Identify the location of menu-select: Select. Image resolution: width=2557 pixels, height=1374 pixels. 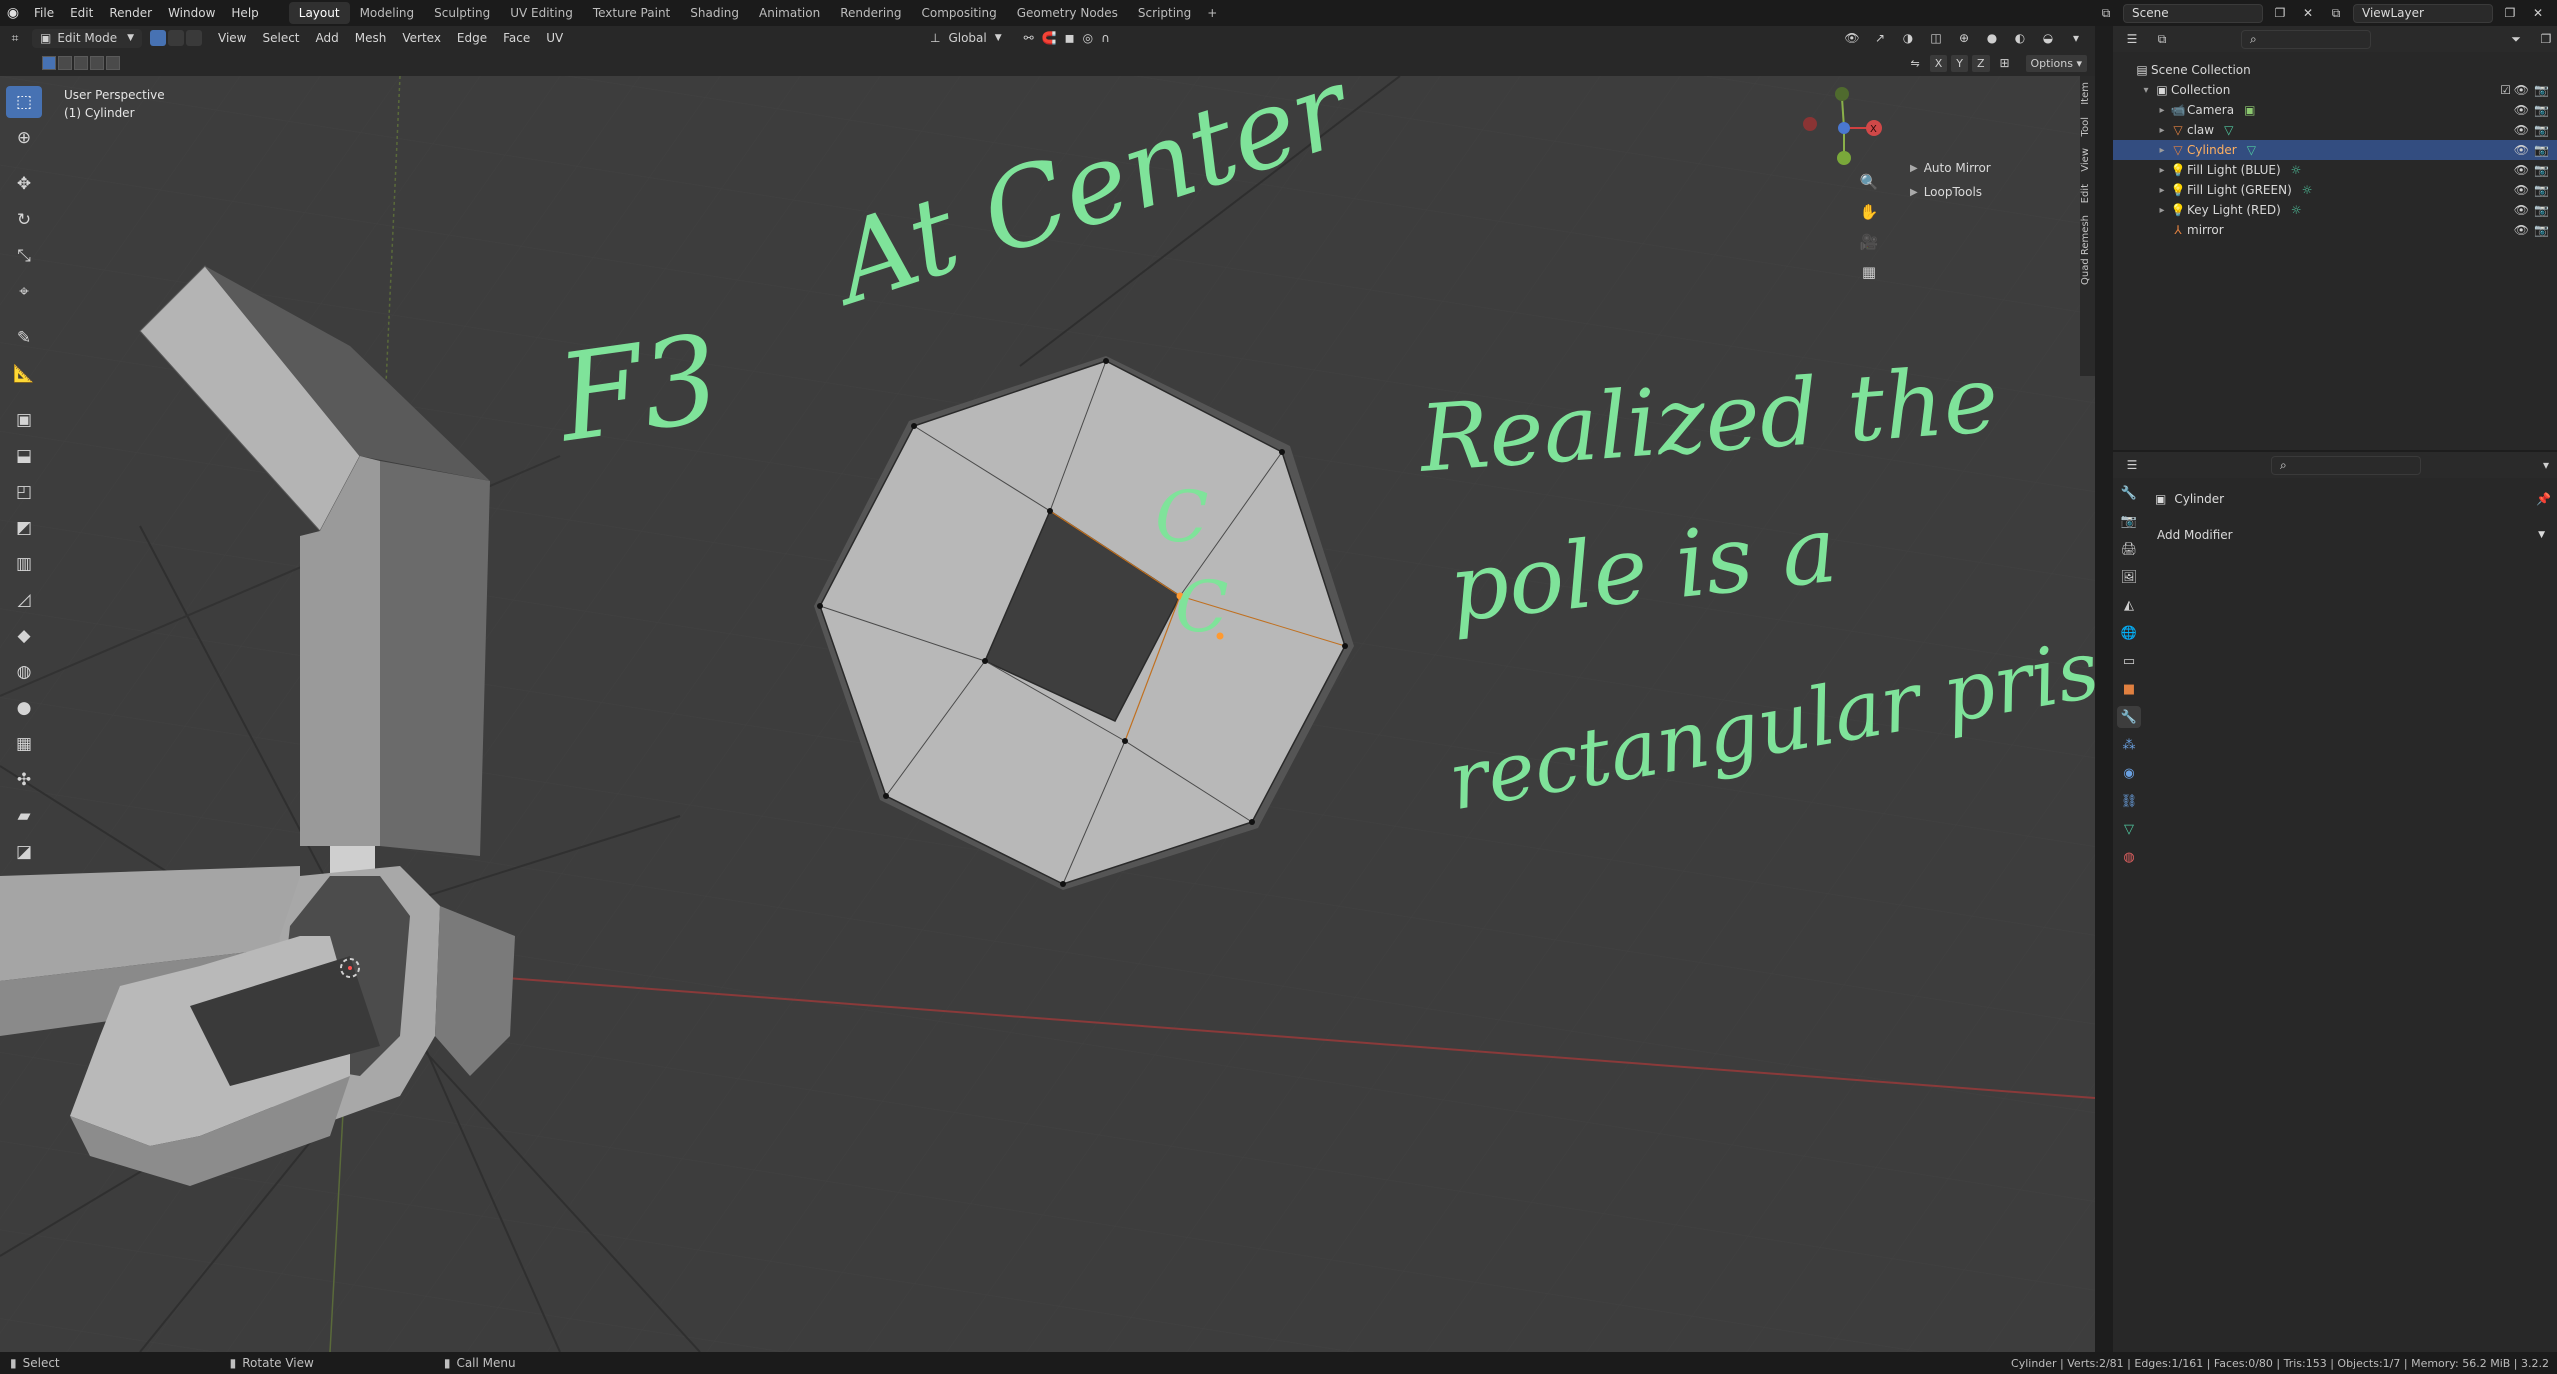
(280, 38).